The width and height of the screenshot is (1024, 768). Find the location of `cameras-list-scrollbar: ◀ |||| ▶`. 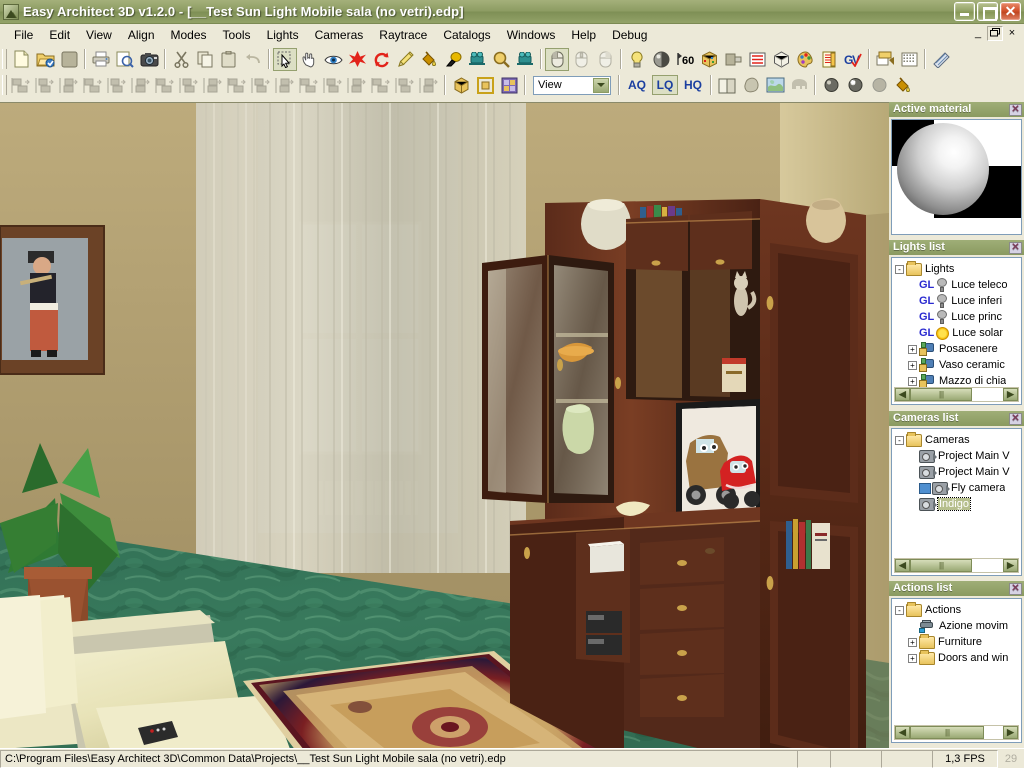

cameras-list-scrollbar: ◀ |||| ▶ is located at coordinates (956, 565).